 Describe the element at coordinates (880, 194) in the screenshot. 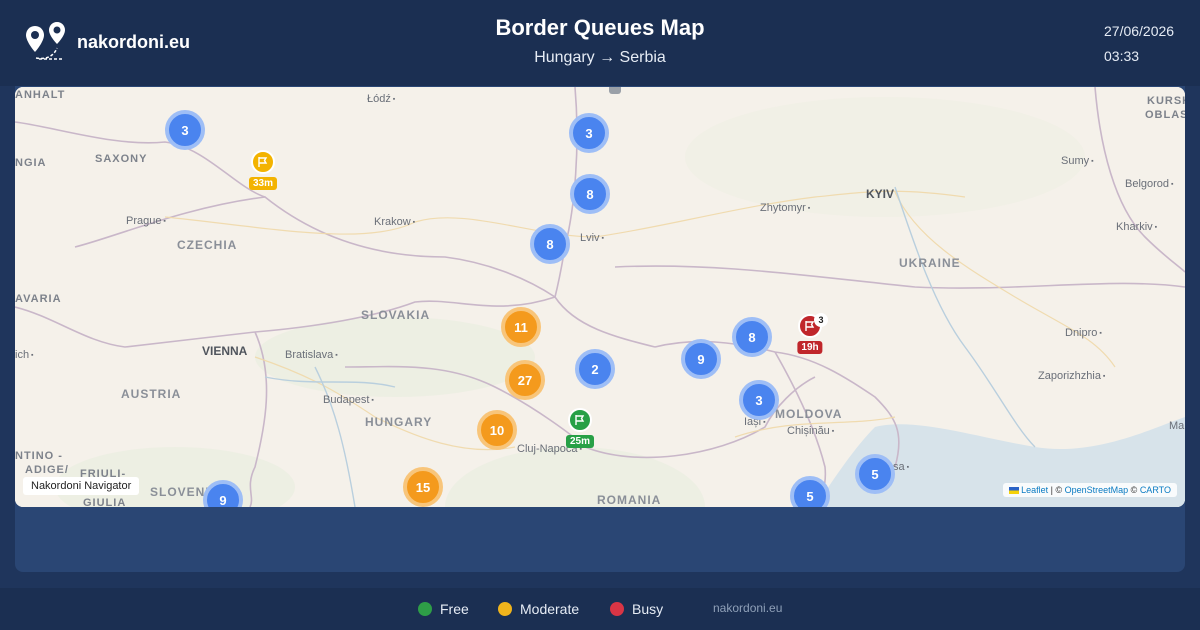

I see `map-label-capital: KYIV` at that location.